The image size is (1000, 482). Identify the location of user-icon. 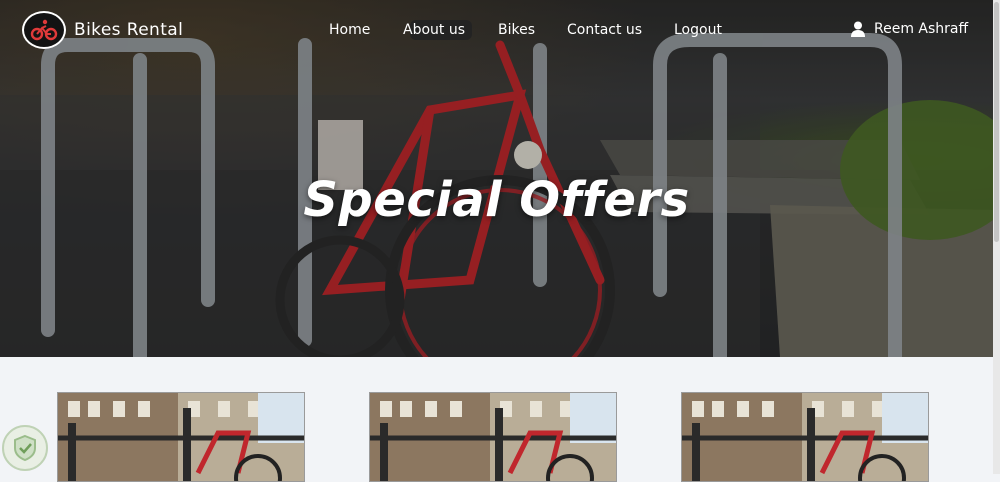
(858, 29).